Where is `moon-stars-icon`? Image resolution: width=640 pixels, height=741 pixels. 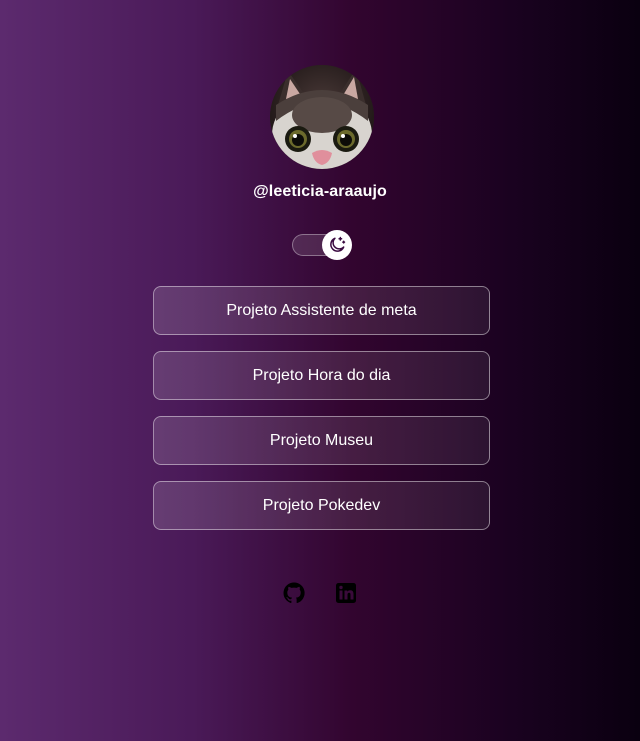
moon-stars-icon is located at coordinates (338, 244).